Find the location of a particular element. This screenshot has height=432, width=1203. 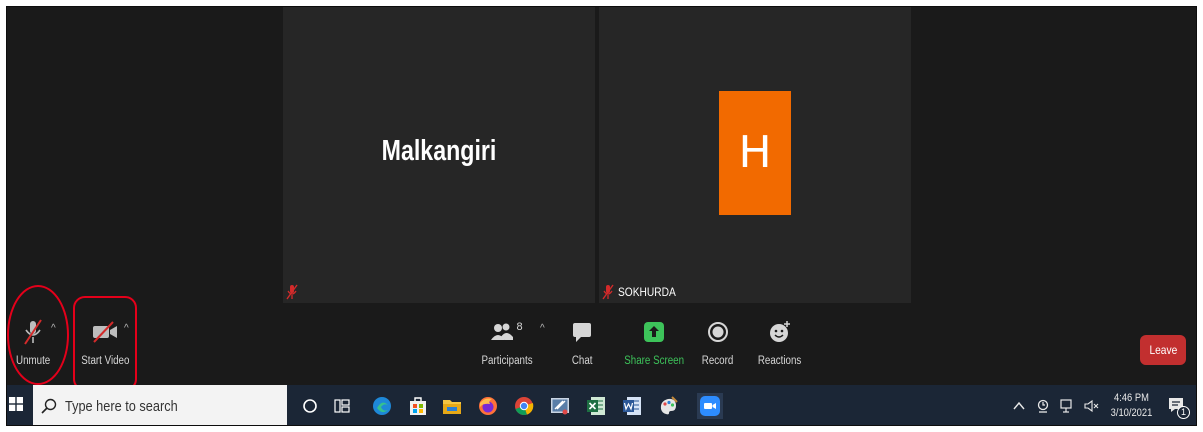

record-icon is located at coordinates (717, 332).